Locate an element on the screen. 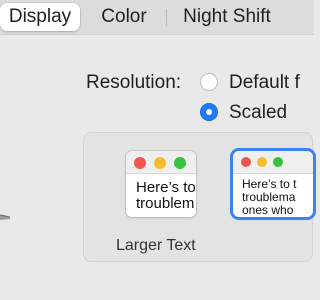 This screenshot has height=300, width=320. scaling-caption-larger-text: Larger Text is located at coordinates (156, 245).